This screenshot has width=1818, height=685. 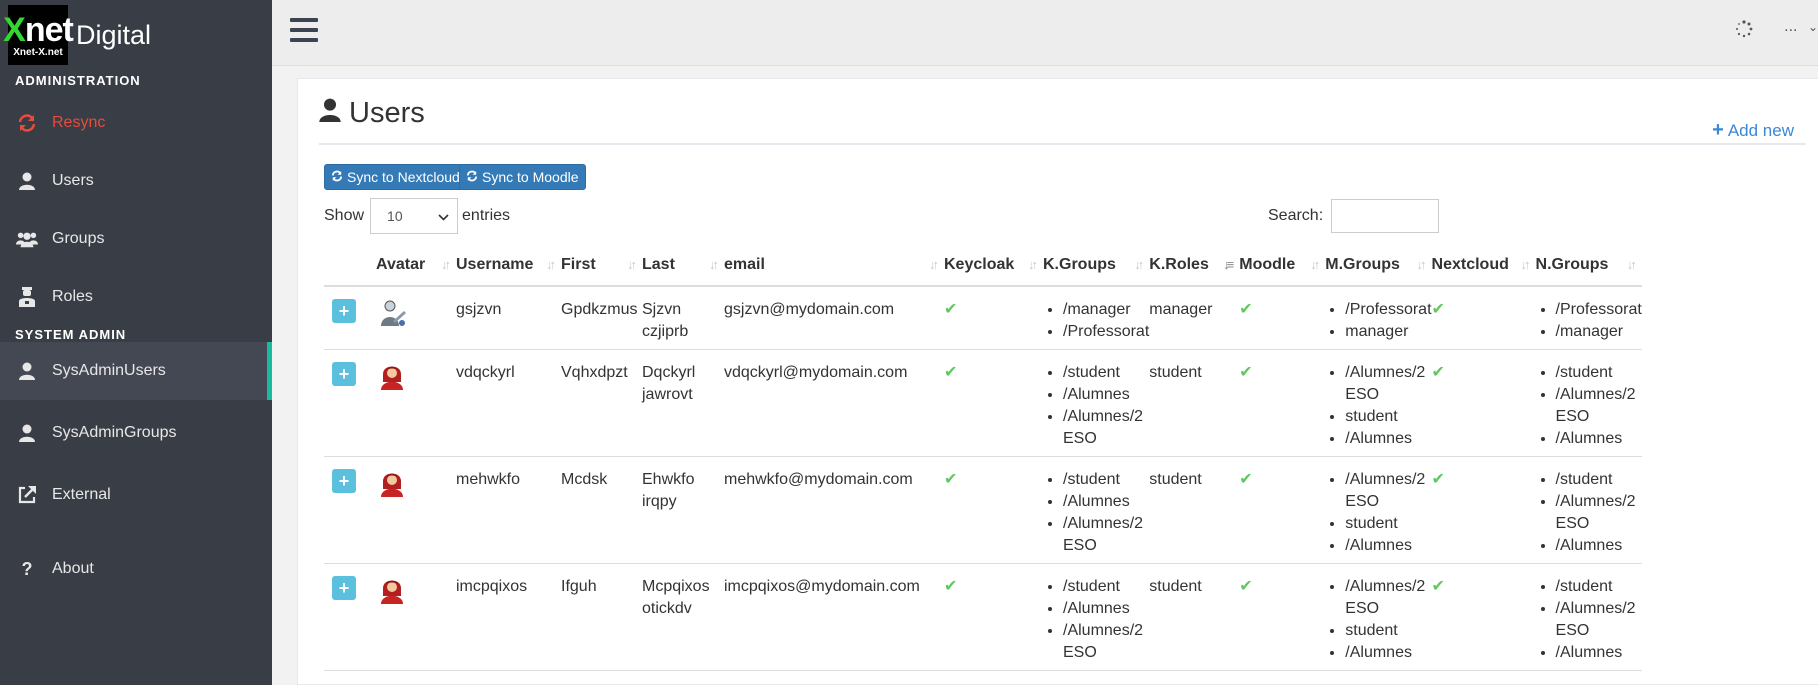 What do you see at coordinates (1362, 264) in the screenshot?
I see `col-label: M.Groups` at bounding box center [1362, 264].